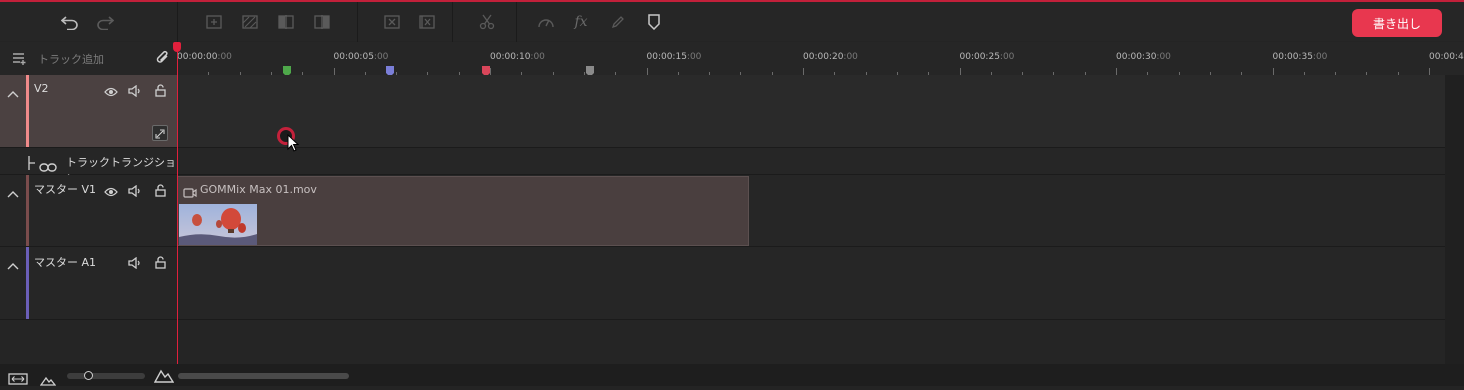 This screenshot has width=1464, height=390. What do you see at coordinates (546, 22) in the screenshot?
I see `speed-icon` at bounding box center [546, 22].